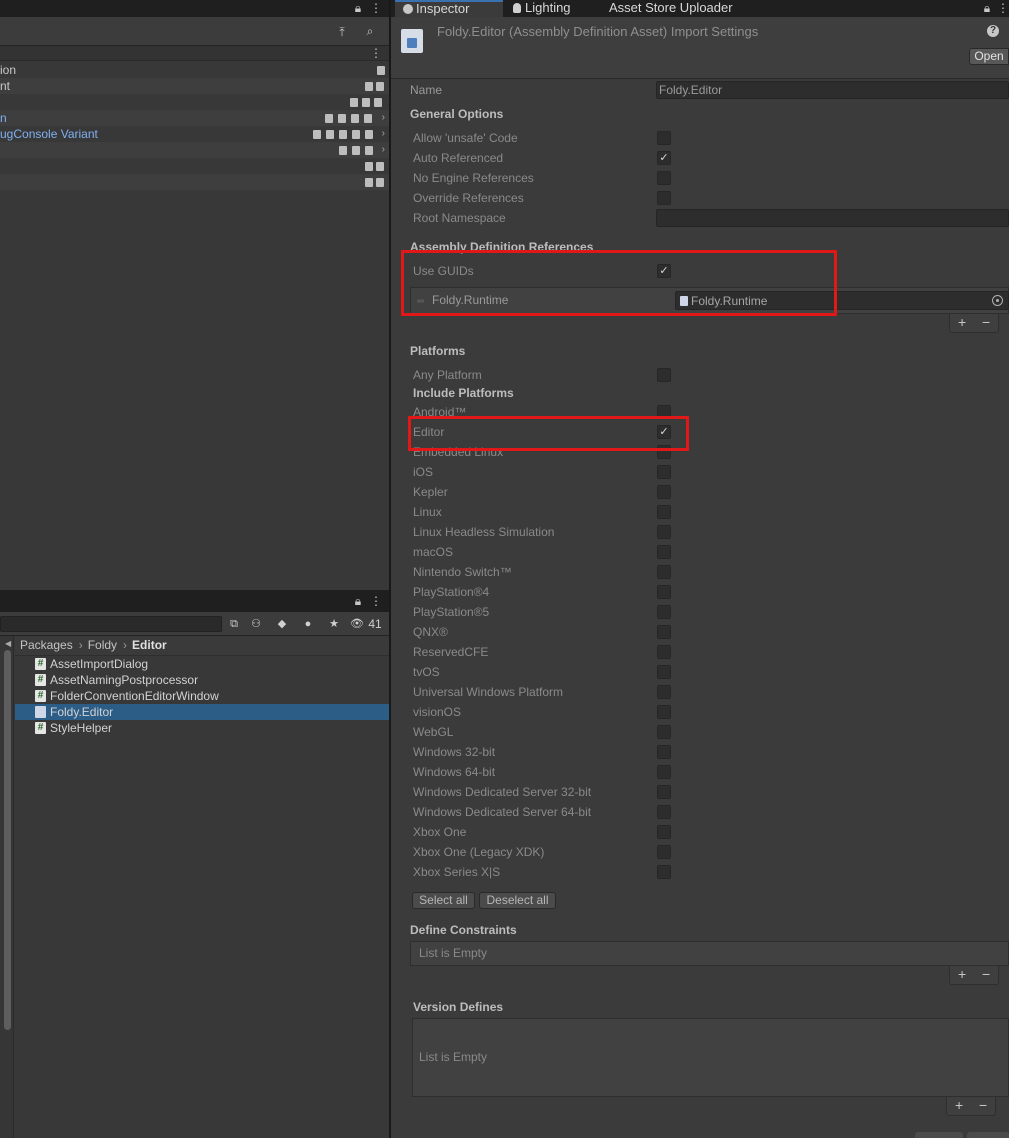 The image size is (1009, 1138). What do you see at coordinates (282, 624) in the screenshot?
I see `tag-icon: ◆` at bounding box center [282, 624].